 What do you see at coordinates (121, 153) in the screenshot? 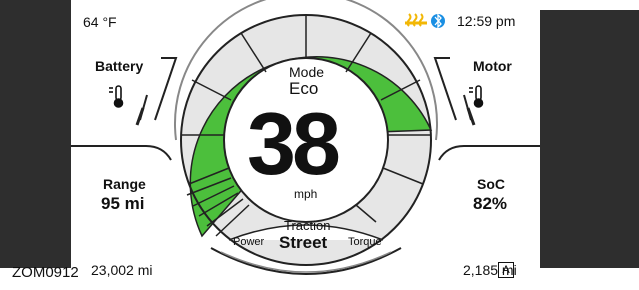
I see `left-separator` at bounding box center [121, 153].